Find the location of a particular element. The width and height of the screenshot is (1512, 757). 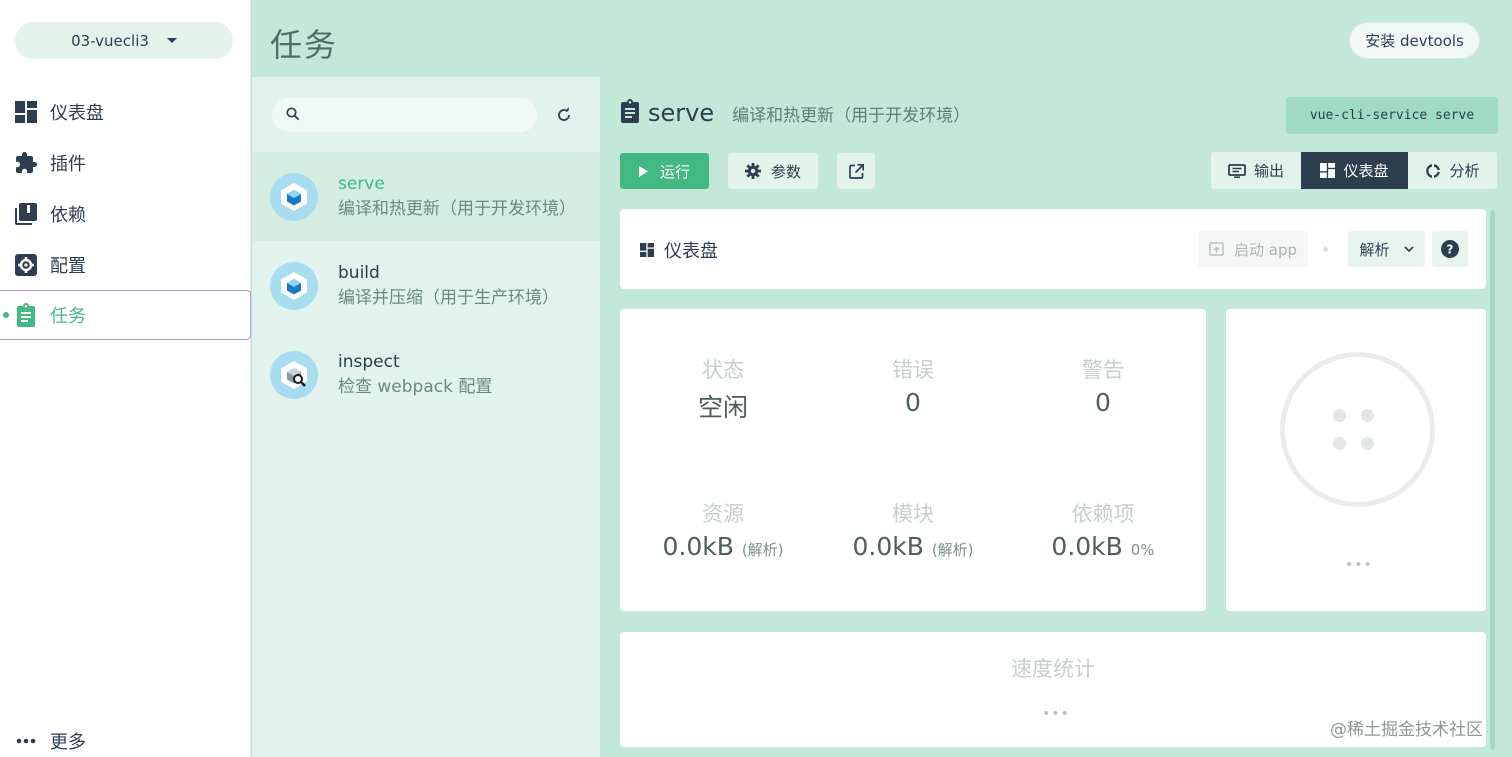

donut-icon is located at coordinates (1433, 171).